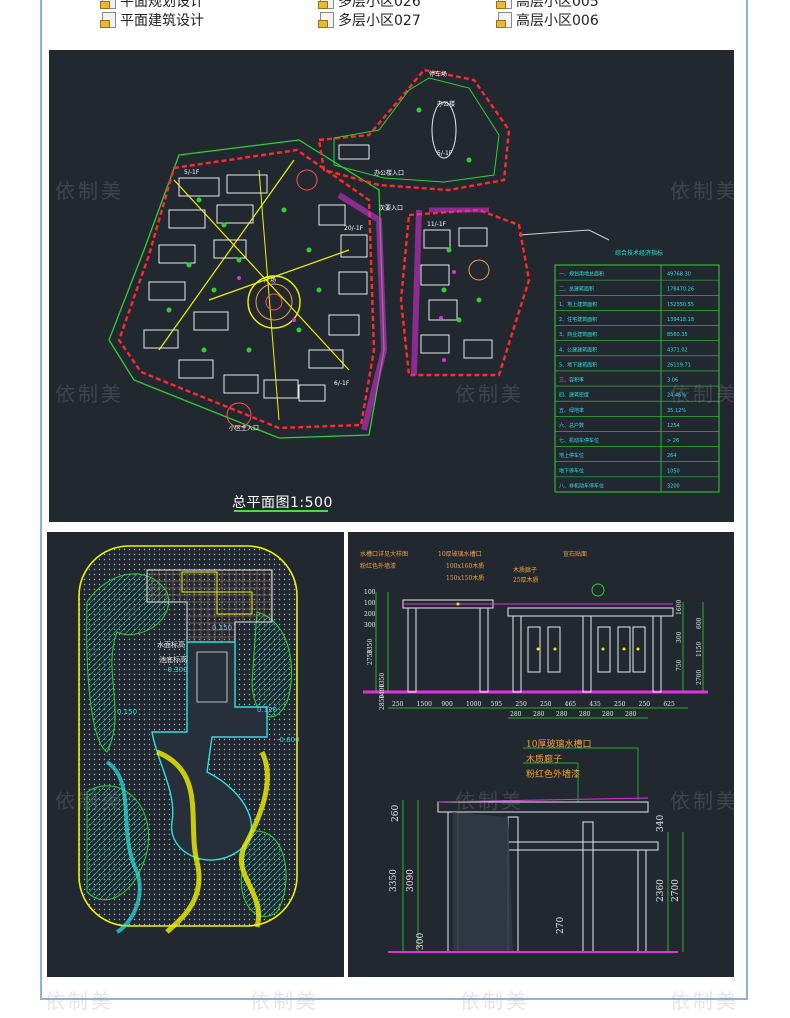 Image resolution: width=790 pixels, height=1018 pixels. Describe the element at coordinates (378, 566) in the screenshot. I see `elev-note-5: 粉红色外墙漆` at that location.